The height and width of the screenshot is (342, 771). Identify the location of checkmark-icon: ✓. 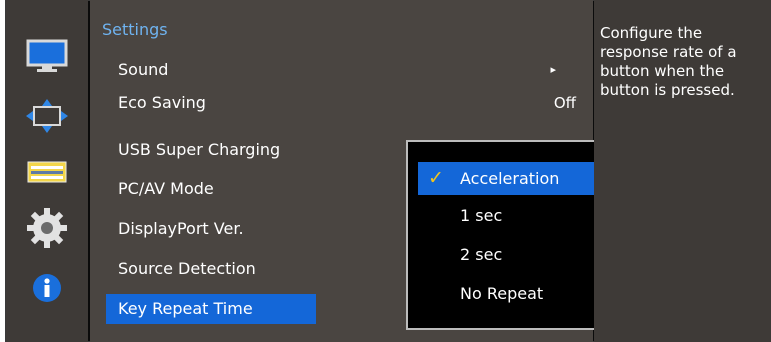
(436, 178).